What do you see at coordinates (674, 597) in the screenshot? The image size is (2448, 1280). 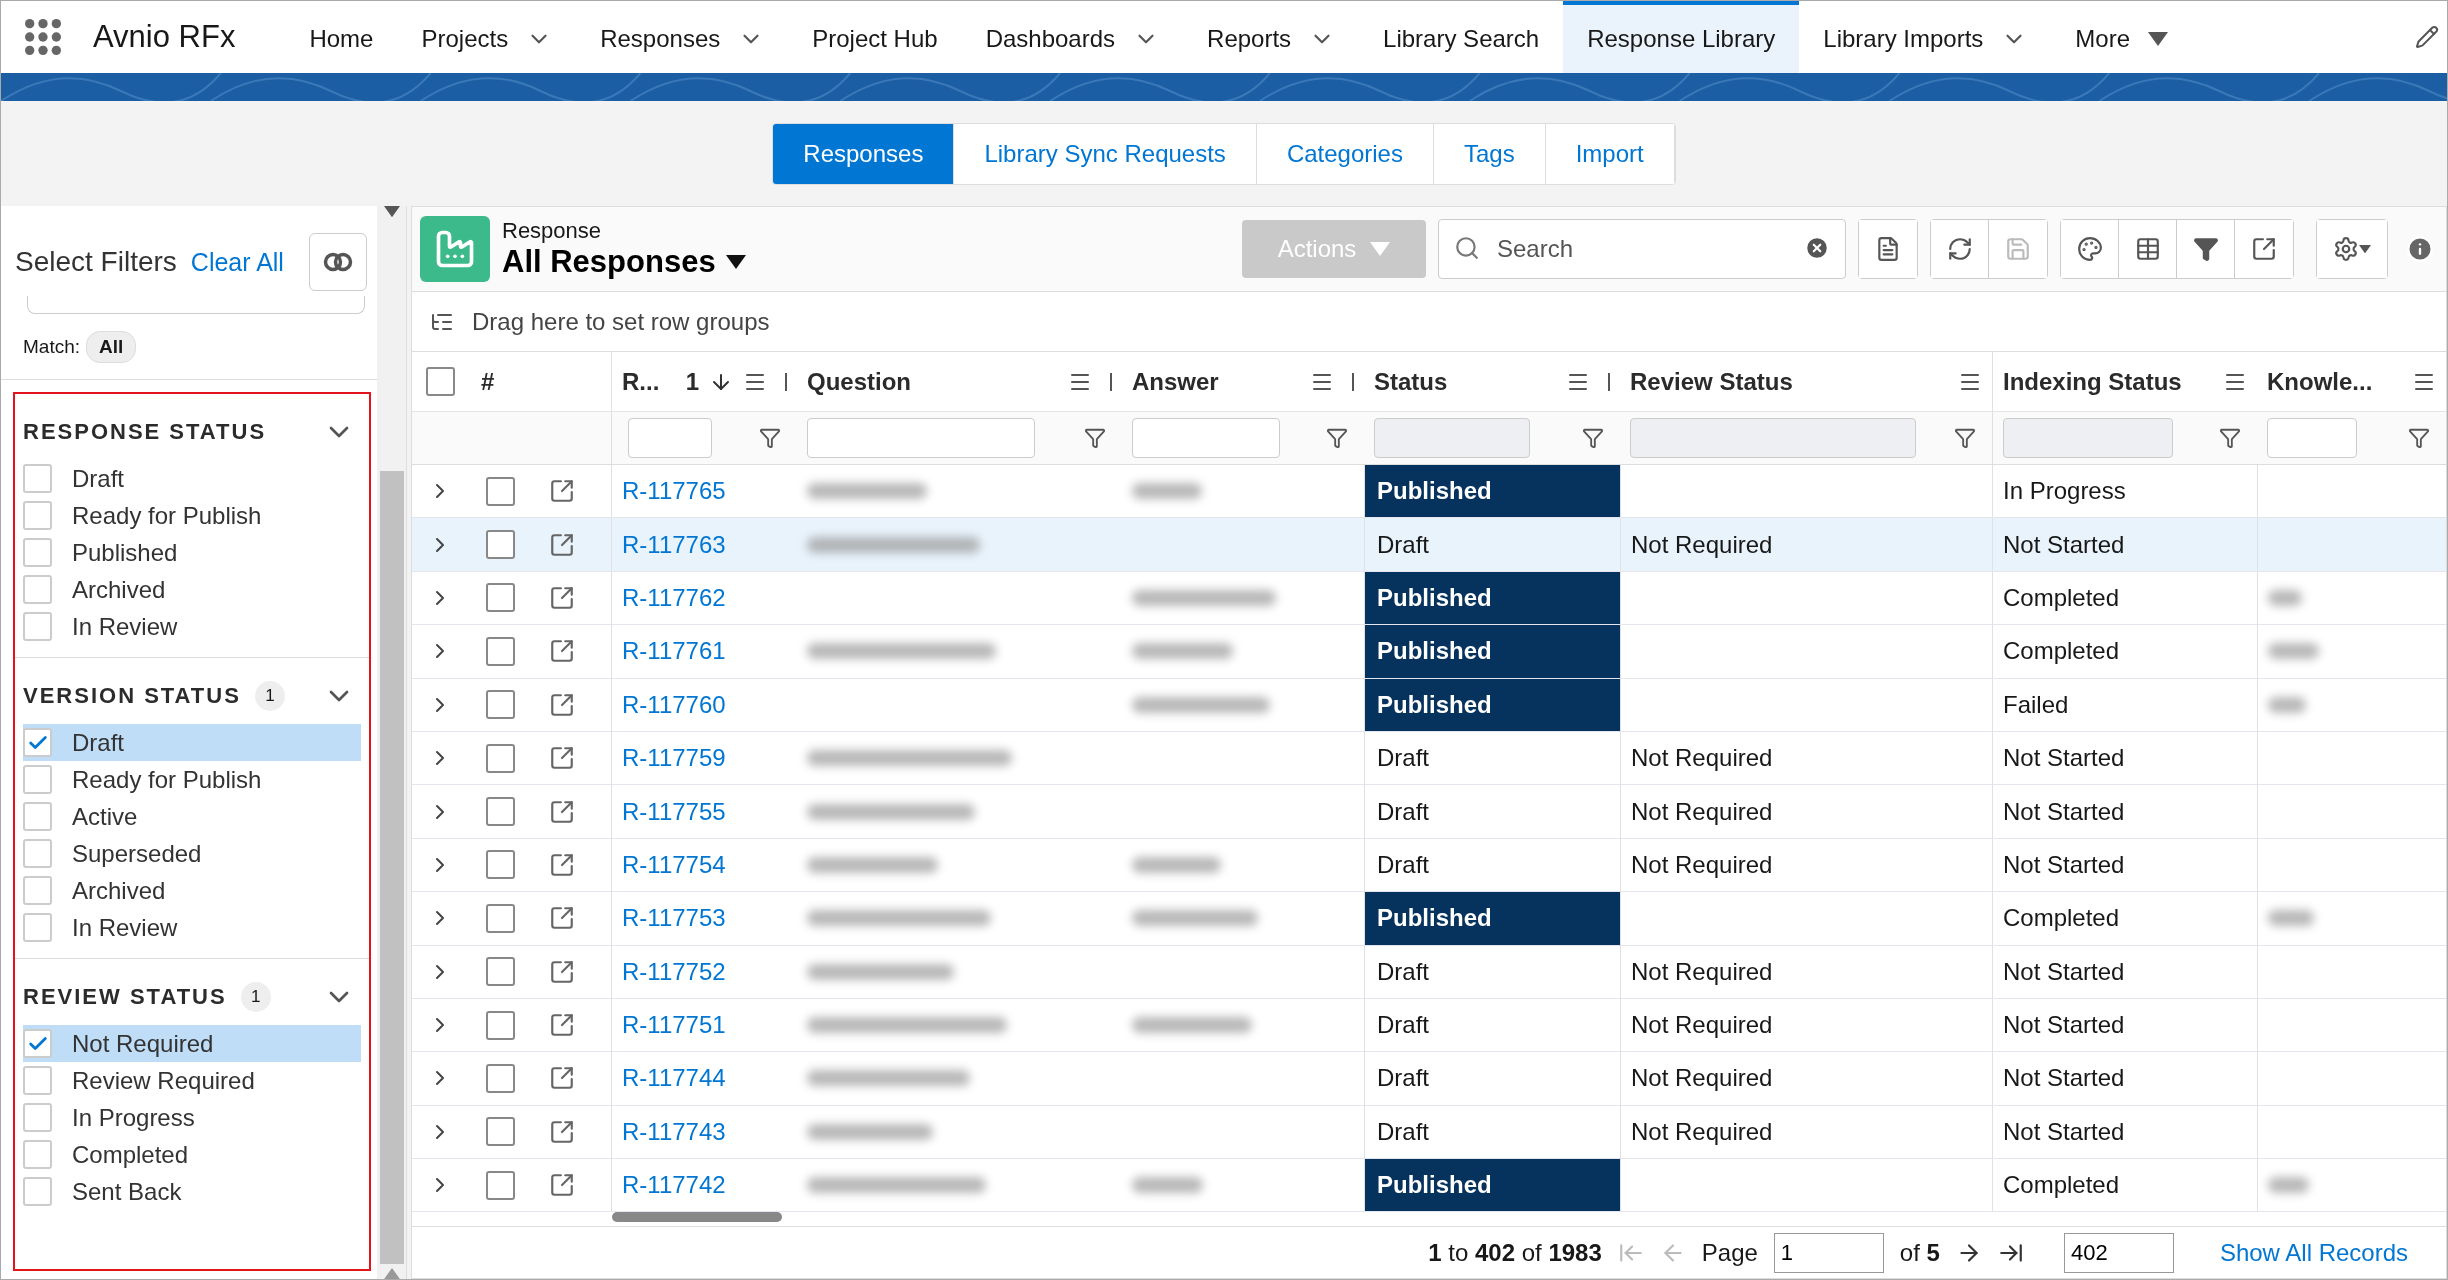 I see `record-link: R-117762` at bounding box center [674, 597].